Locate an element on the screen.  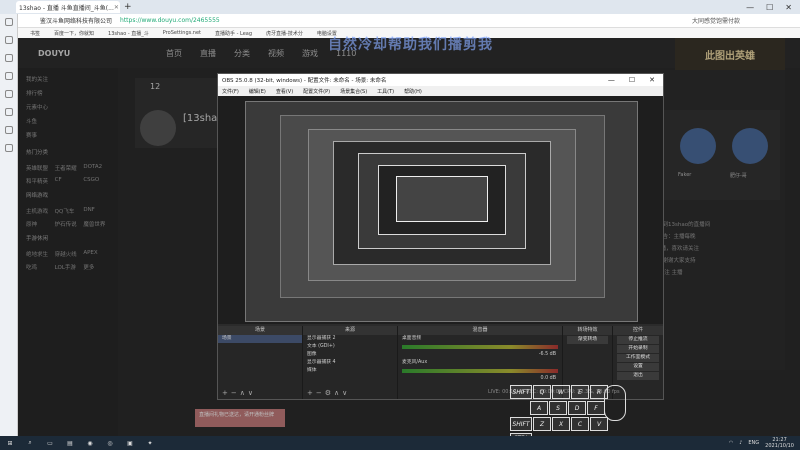
obs-minimize-button: — is located at coordinates (611, 80).